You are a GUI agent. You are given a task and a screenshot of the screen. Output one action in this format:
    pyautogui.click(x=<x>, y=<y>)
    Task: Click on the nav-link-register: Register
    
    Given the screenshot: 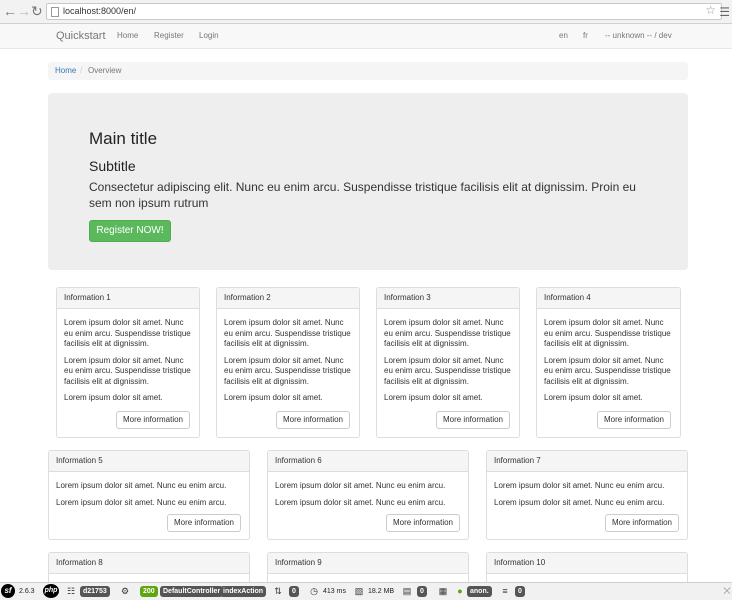 What is the action you would take?
    pyautogui.click(x=169, y=35)
    